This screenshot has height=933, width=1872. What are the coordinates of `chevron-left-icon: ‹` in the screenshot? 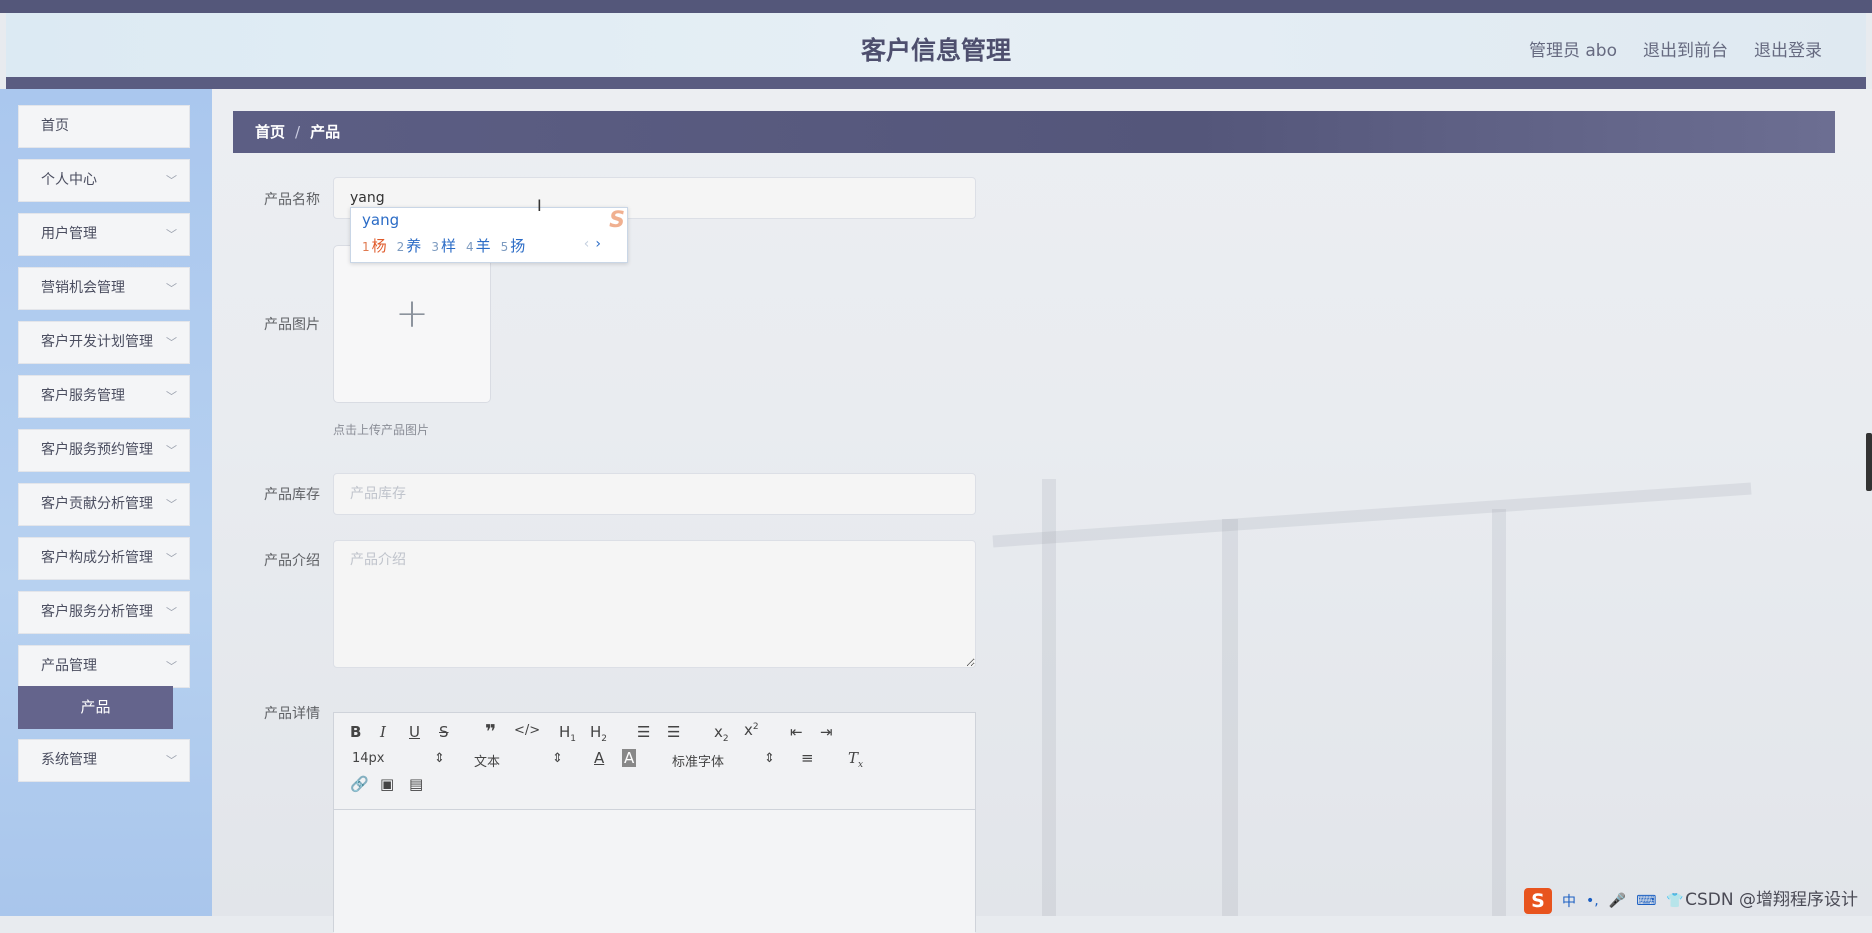 It's located at (587, 244).